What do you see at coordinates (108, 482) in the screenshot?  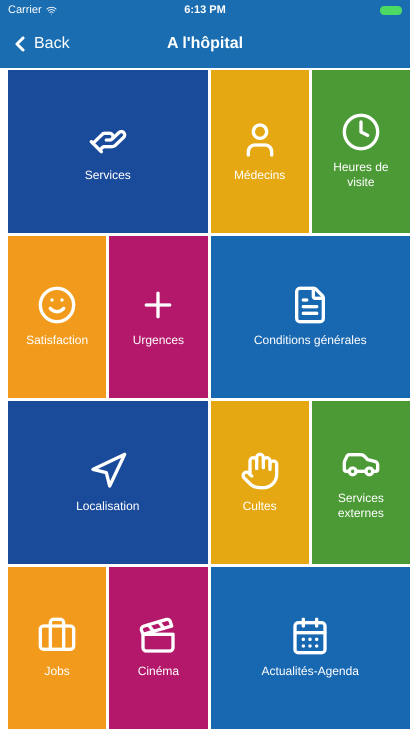 I see `menu-tile: Localisation` at bounding box center [108, 482].